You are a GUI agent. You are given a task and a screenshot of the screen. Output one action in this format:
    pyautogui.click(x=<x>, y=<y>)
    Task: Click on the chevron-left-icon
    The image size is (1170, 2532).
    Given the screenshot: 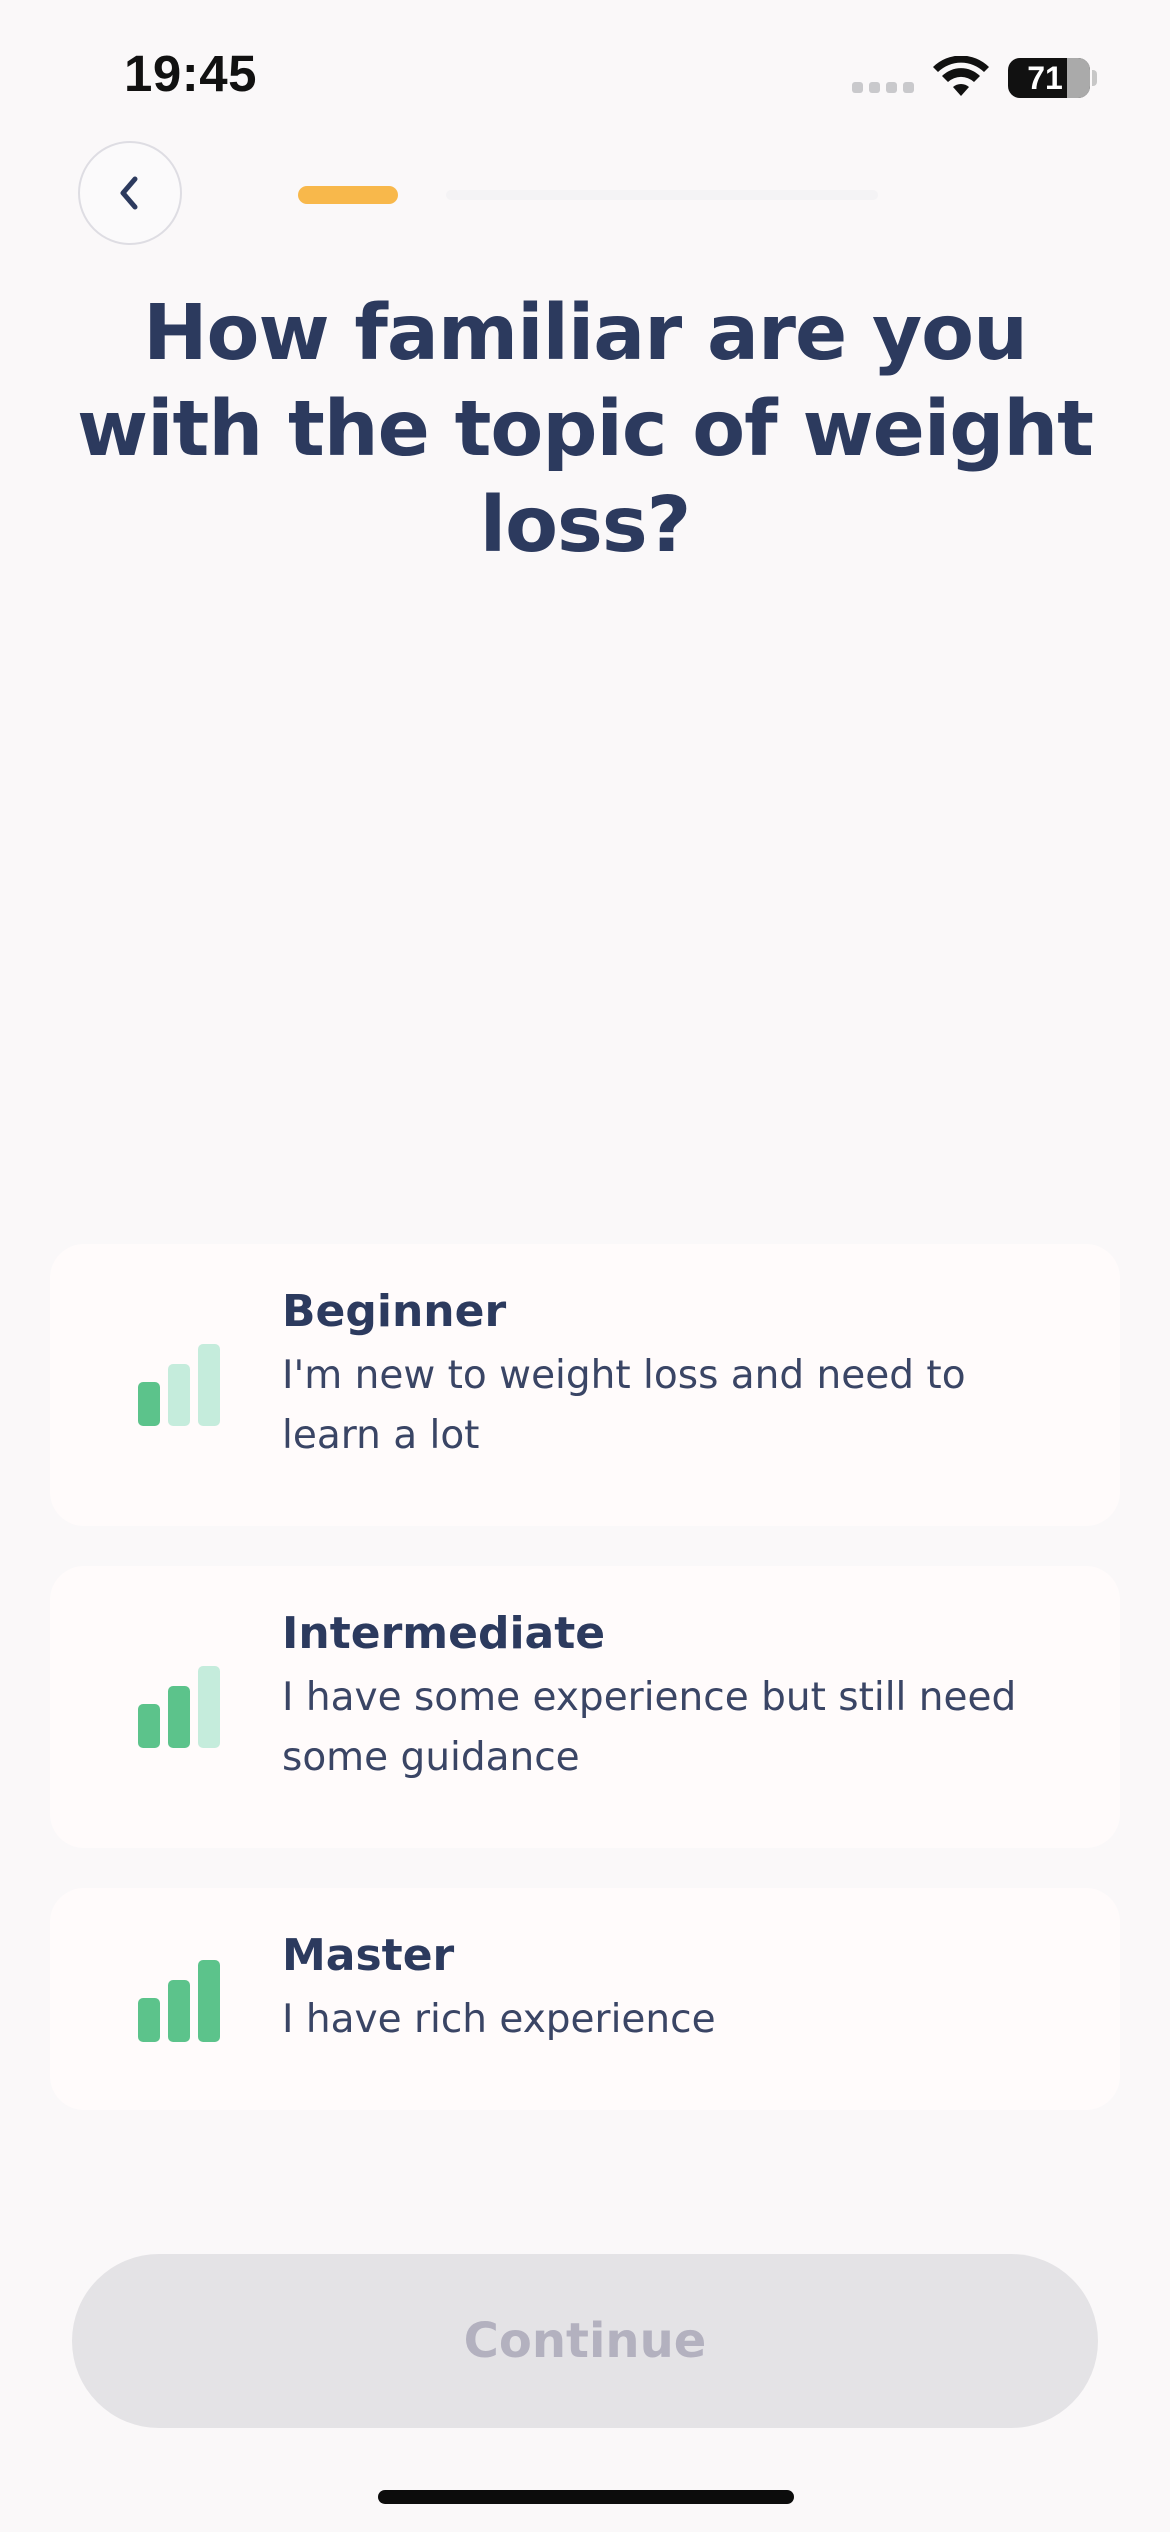 What is the action you would take?
    pyautogui.click(x=129, y=193)
    